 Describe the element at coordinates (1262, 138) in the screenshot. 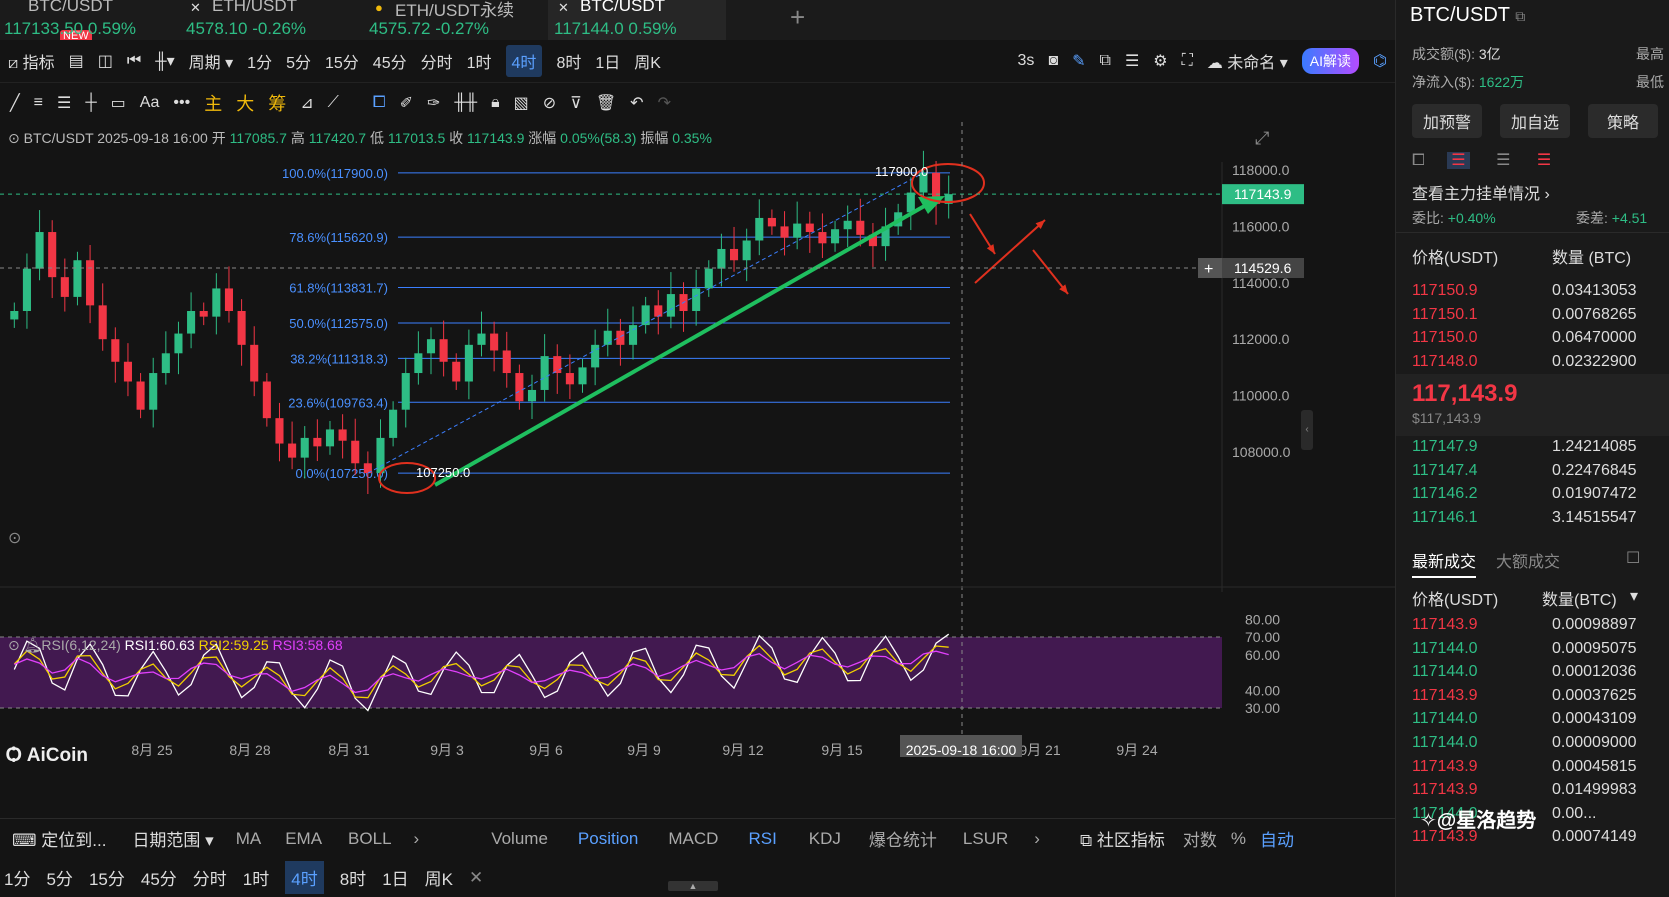

I see `expand-icon: ⤢` at that location.